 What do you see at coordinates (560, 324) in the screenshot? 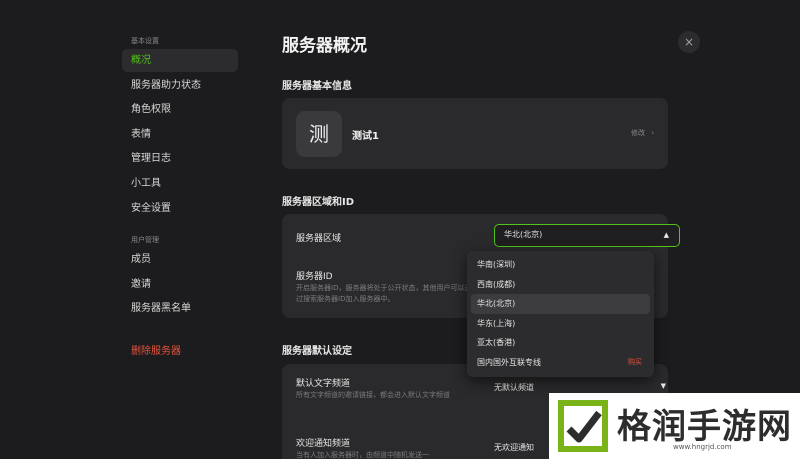
I see `region-option-shanghai: 华东(上海)` at bounding box center [560, 324].